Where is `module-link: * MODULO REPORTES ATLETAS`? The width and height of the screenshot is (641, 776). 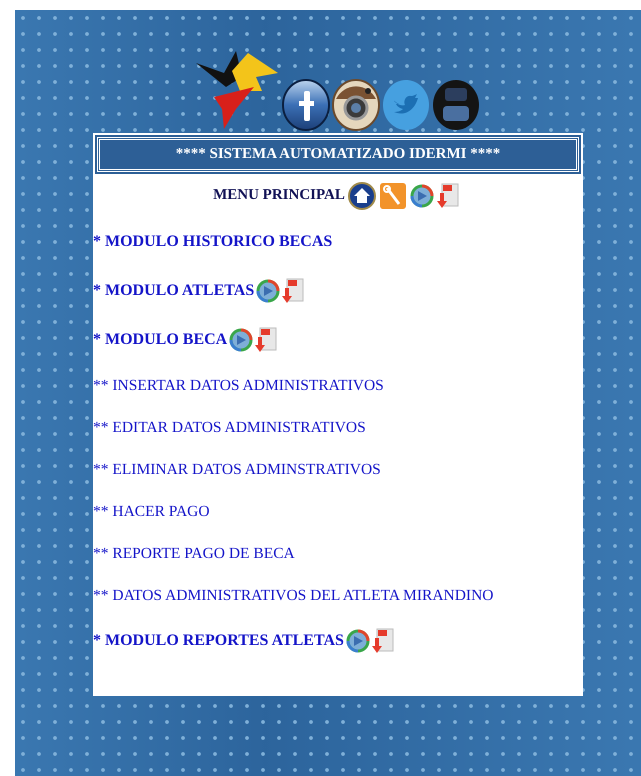 module-link: * MODULO REPORTES ATLETAS is located at coordinates (218, 641).